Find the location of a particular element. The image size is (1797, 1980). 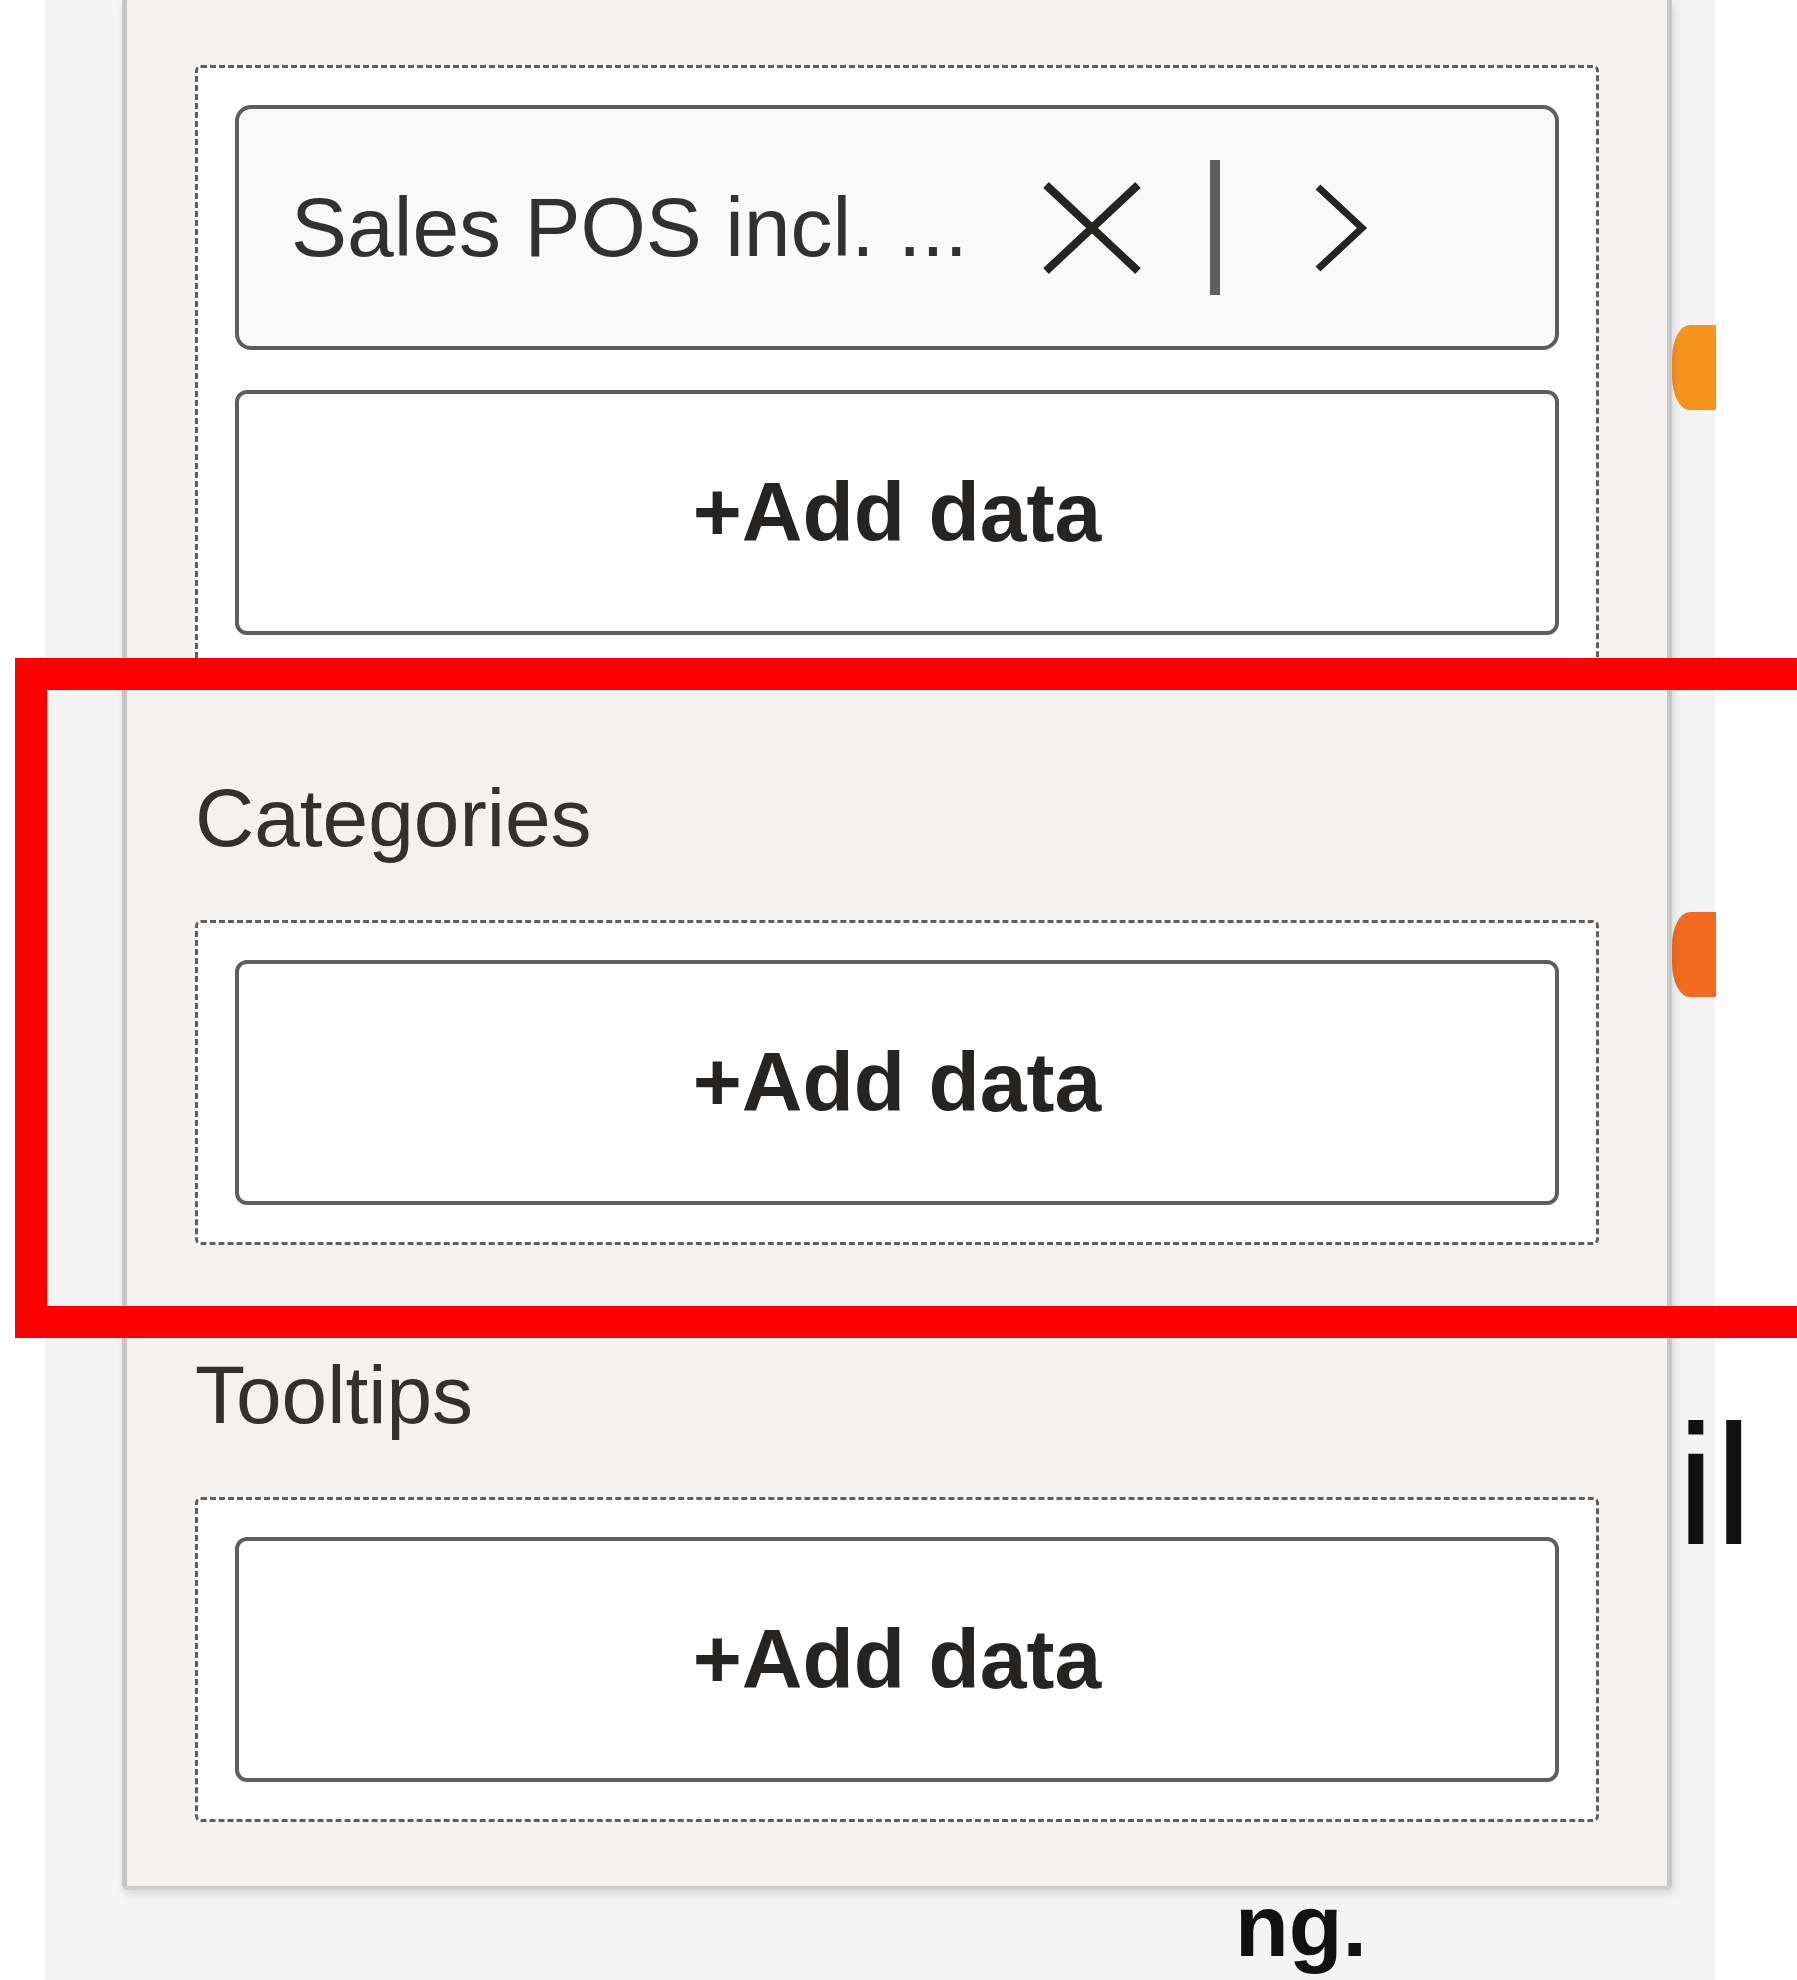

background-text: ng. is located at coordinates (1301, 1926).